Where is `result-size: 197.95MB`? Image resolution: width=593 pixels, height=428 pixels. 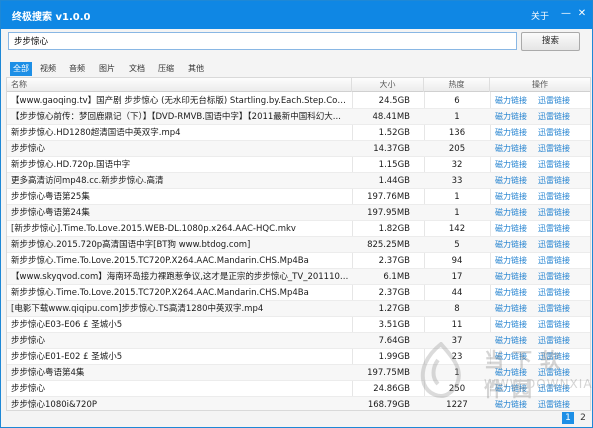 result-size: 197.95MB is located at coordinates (388, 213).